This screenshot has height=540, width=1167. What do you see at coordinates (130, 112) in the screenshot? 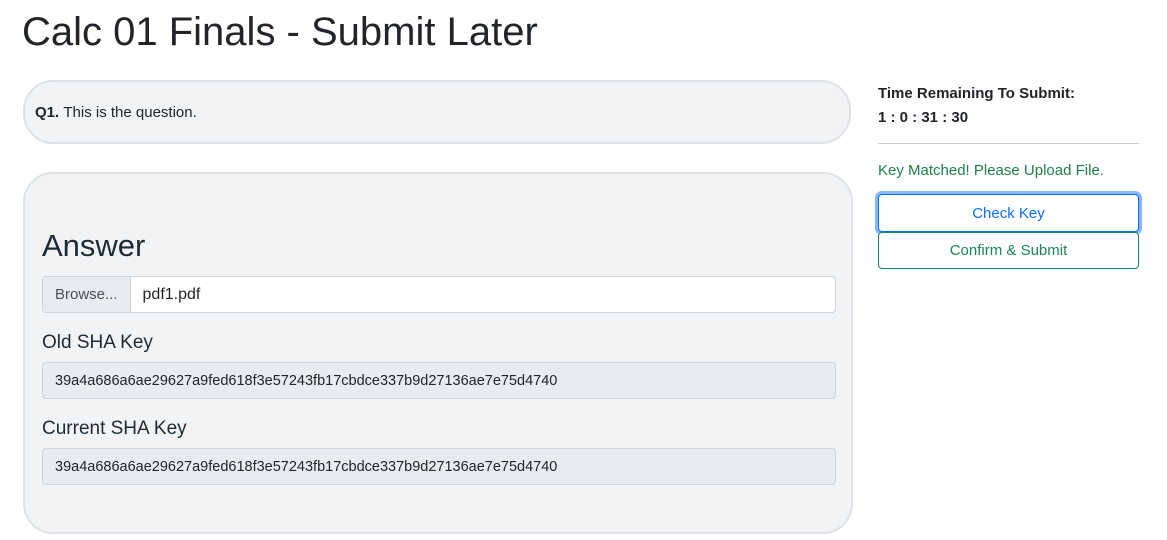
I see `question-text: This is the question.` at bounding box center [130, 112].